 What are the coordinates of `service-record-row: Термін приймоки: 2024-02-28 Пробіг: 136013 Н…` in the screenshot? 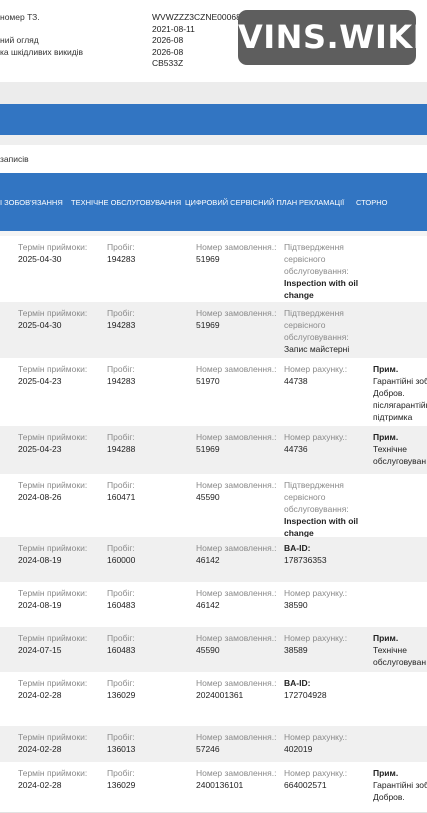 It's located at (213, 744).